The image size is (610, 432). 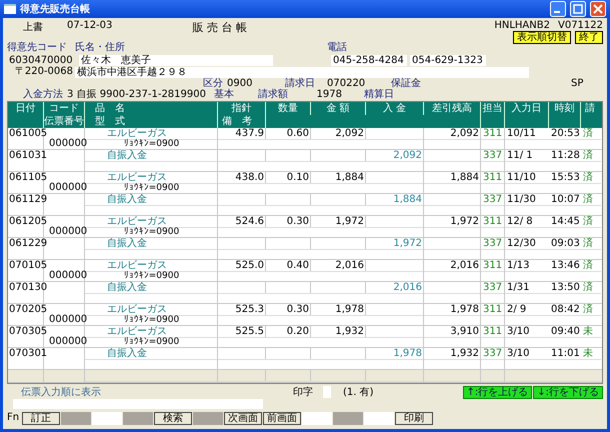 What do you see at coordinates (249, 221) in the screenshot?
I see `table-cell-text: 524.6` at bounding box center [249, 221].